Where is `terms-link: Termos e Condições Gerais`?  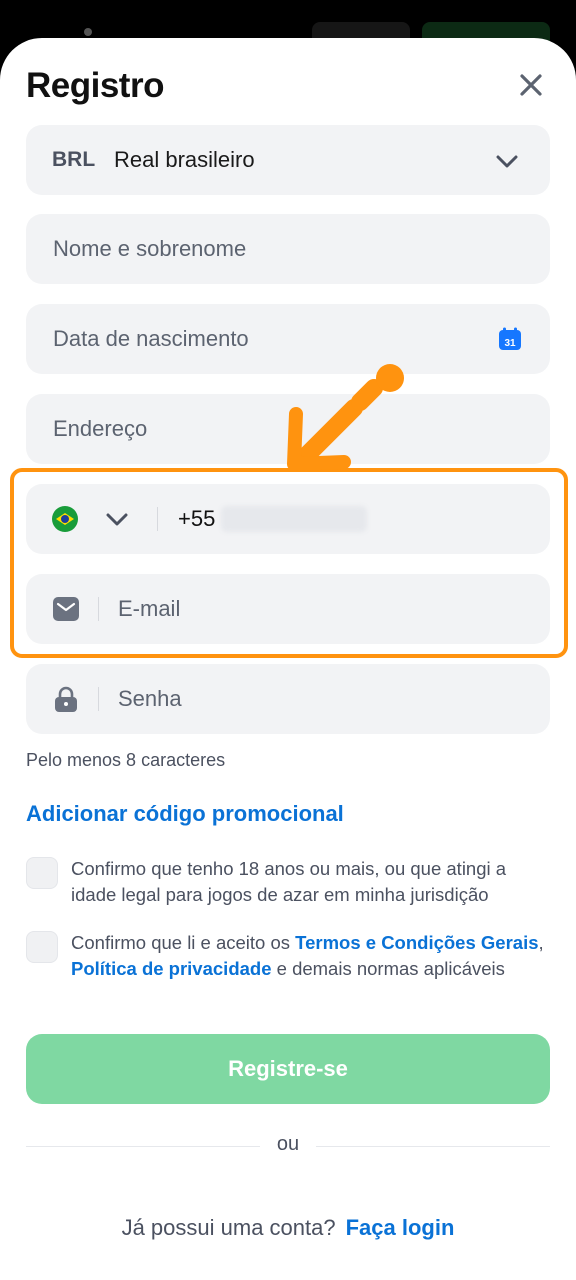 terms-link: Termos e Condições Gerais is located at coordinates (416, 942).